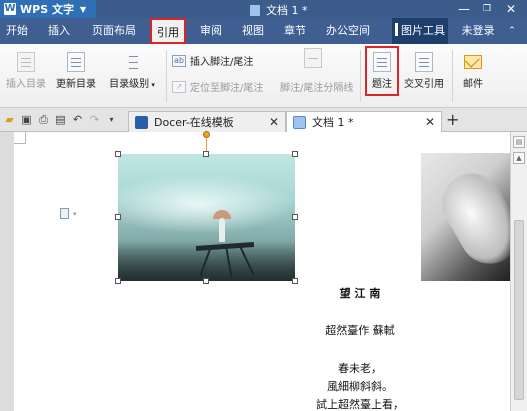 This screenshot has height=411, width=527. Describe the element at coordinates (222, 230) in the screenshot. I see `person-shape` at that location.